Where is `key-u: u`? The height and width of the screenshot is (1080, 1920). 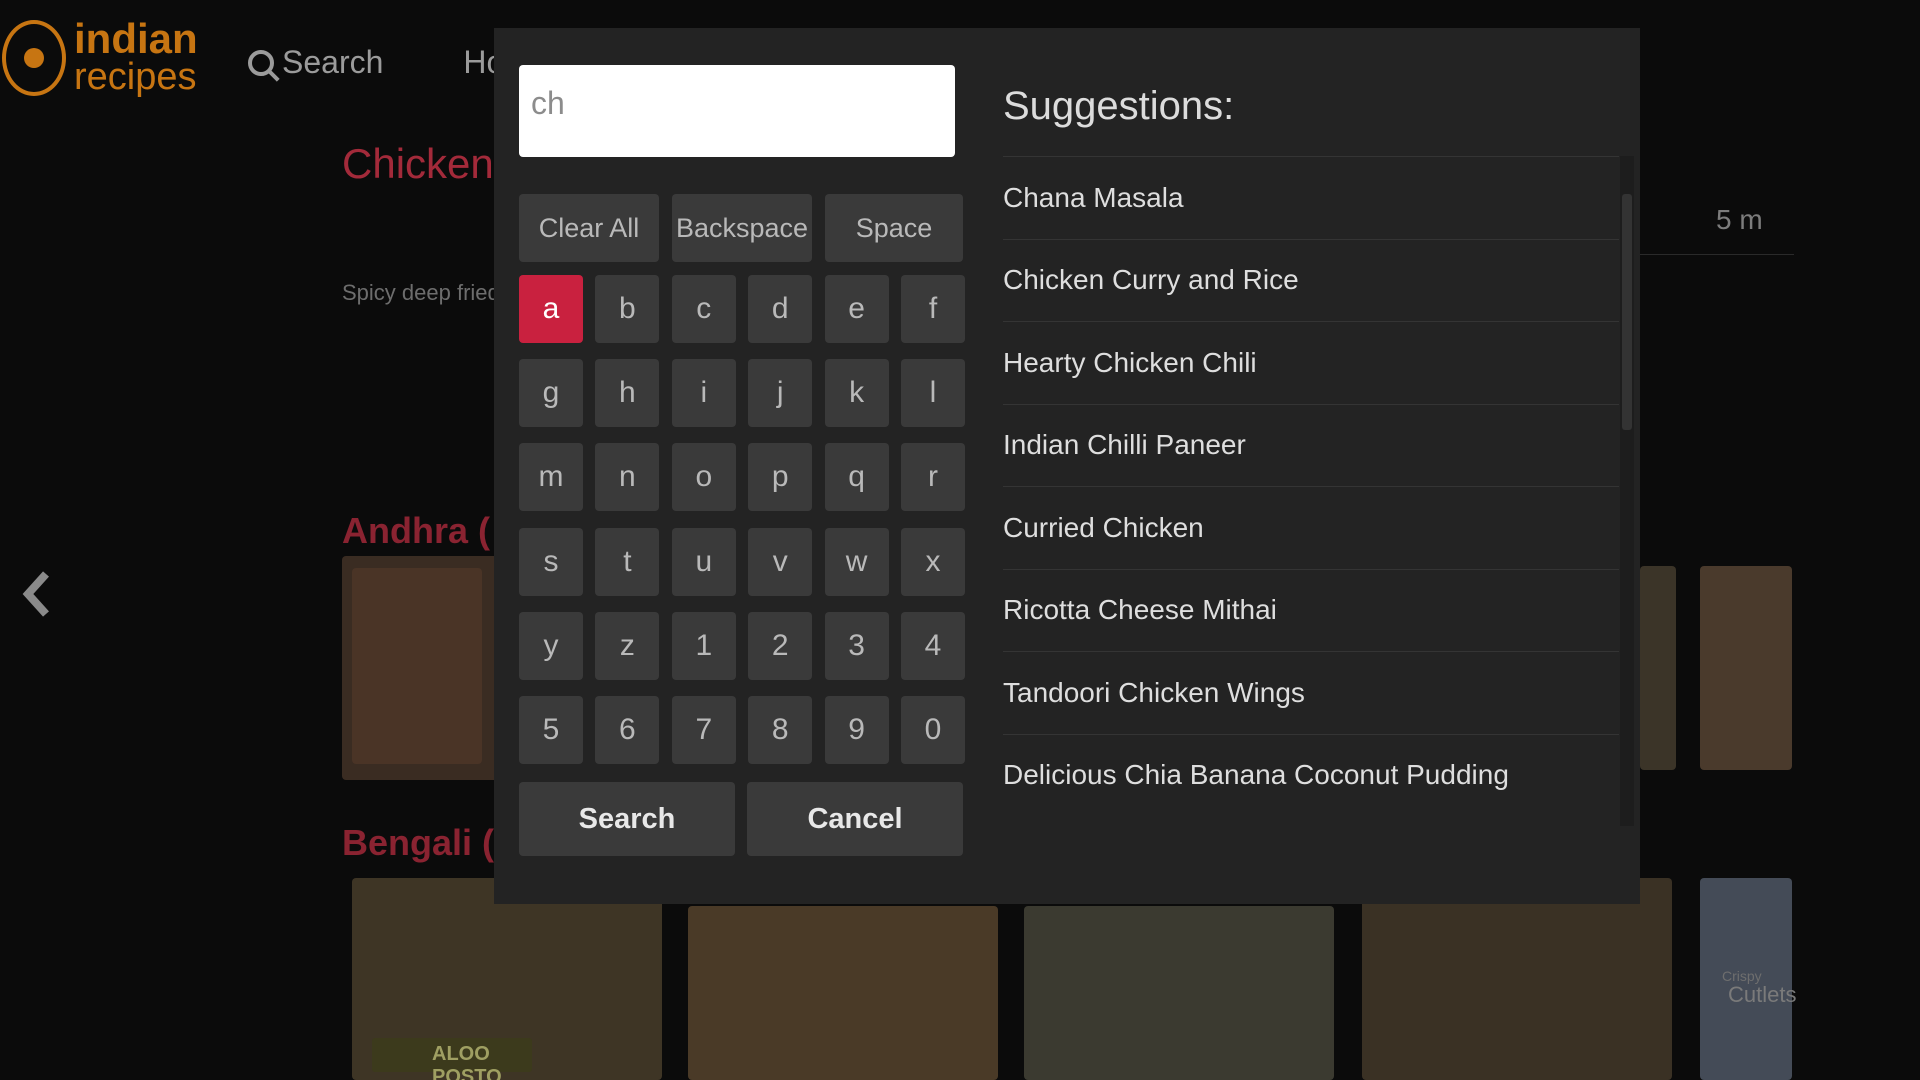
key-u: u is located at coordinates (703, 561).